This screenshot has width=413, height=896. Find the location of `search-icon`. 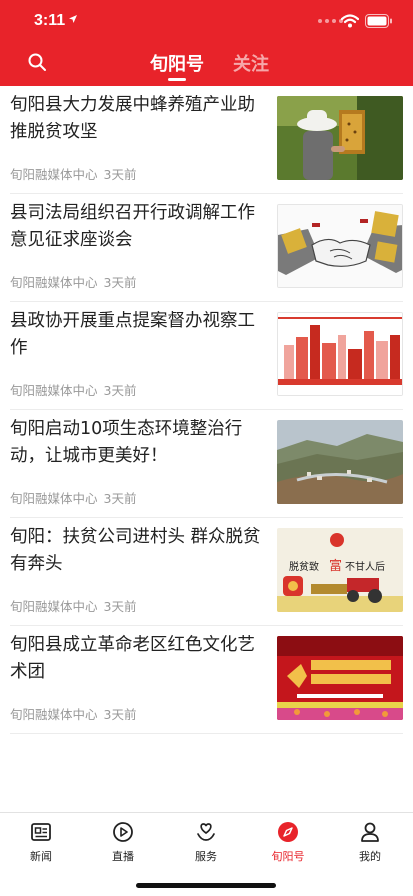

search-icon is located at coordinates (37, 62).